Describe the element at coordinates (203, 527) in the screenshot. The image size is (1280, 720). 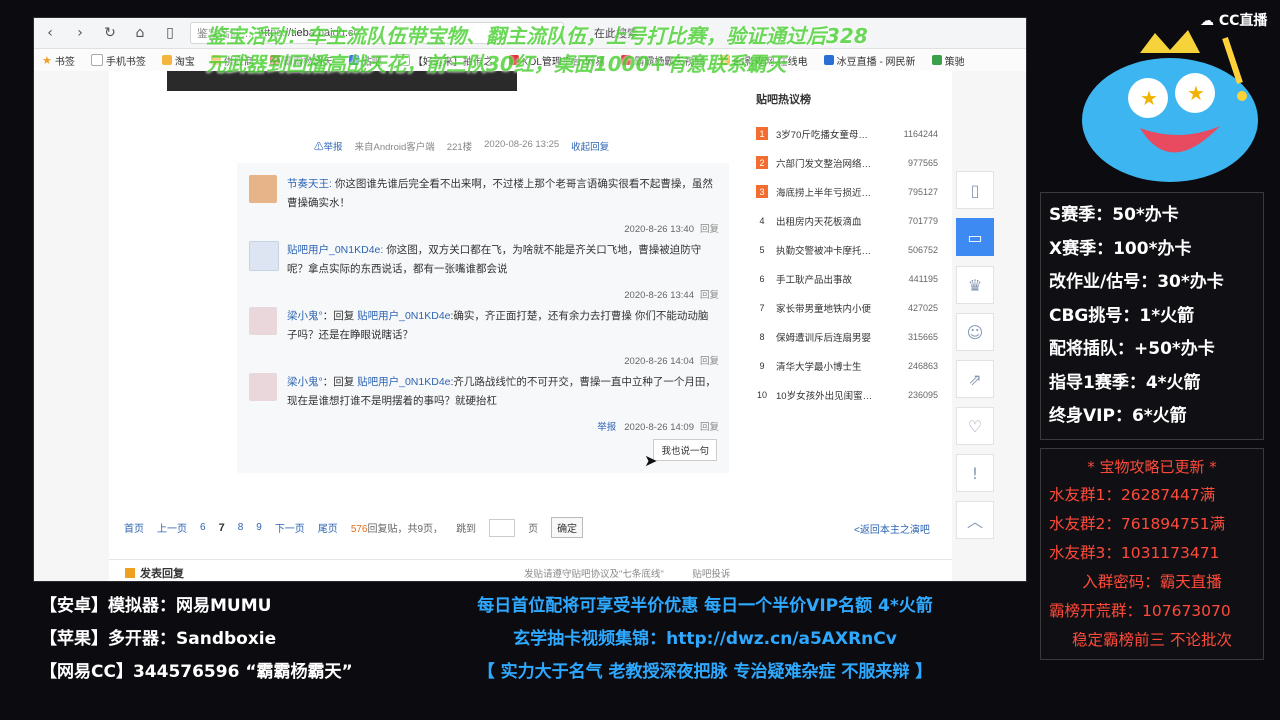
I see `page-link: 6` at that location.